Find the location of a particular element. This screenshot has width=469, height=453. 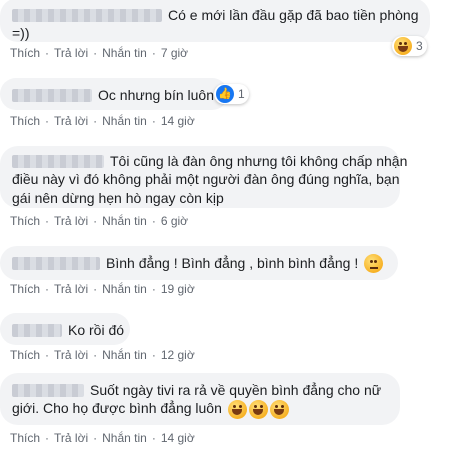

comment-actions: Thích · Trả lời · Nhắn tin · 19 giờ is located at coordinates (102, 289).